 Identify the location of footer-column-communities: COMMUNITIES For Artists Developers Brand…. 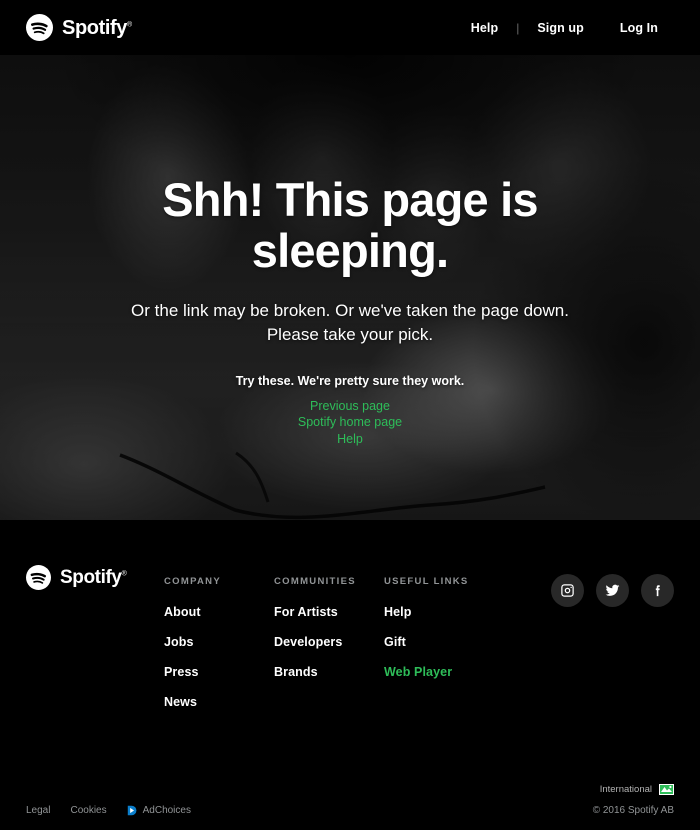
(329, 650).